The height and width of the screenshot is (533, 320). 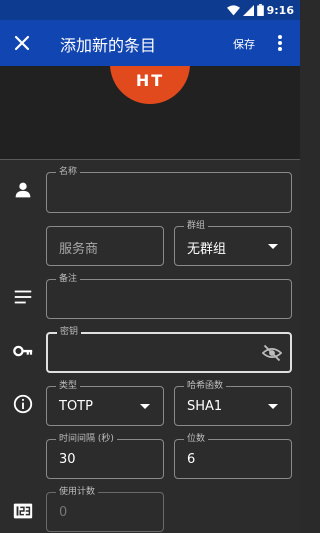 What do you see at coordinates (68, 386) in the screenshot?
I see `type-label: 类型` at bounding box center [68, 386].